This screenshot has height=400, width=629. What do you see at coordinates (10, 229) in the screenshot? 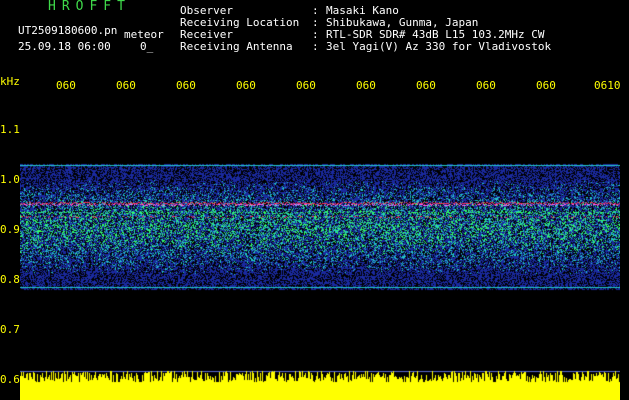
I see `y-tick-label: 0.9` at bounding box center [10, 229].